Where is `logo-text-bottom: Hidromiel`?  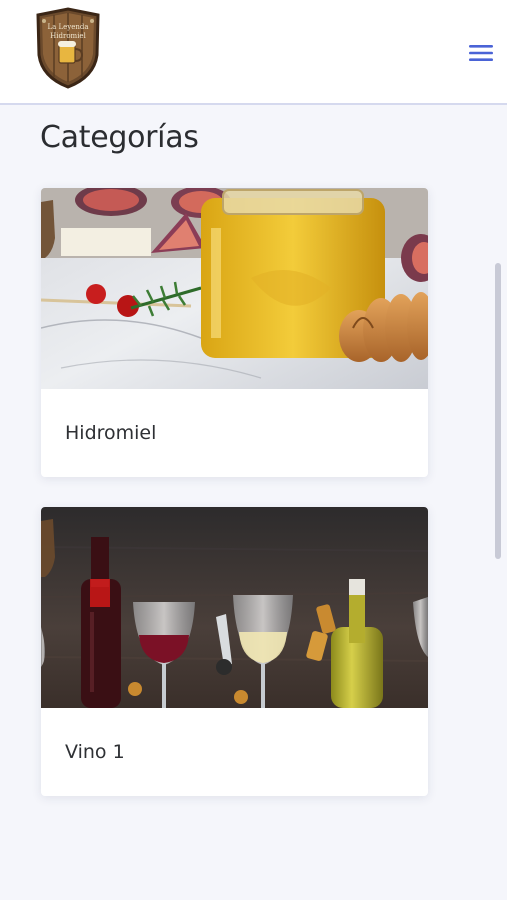
logo-text-bottom: Hidromiel is located at coordinates (68, 36).